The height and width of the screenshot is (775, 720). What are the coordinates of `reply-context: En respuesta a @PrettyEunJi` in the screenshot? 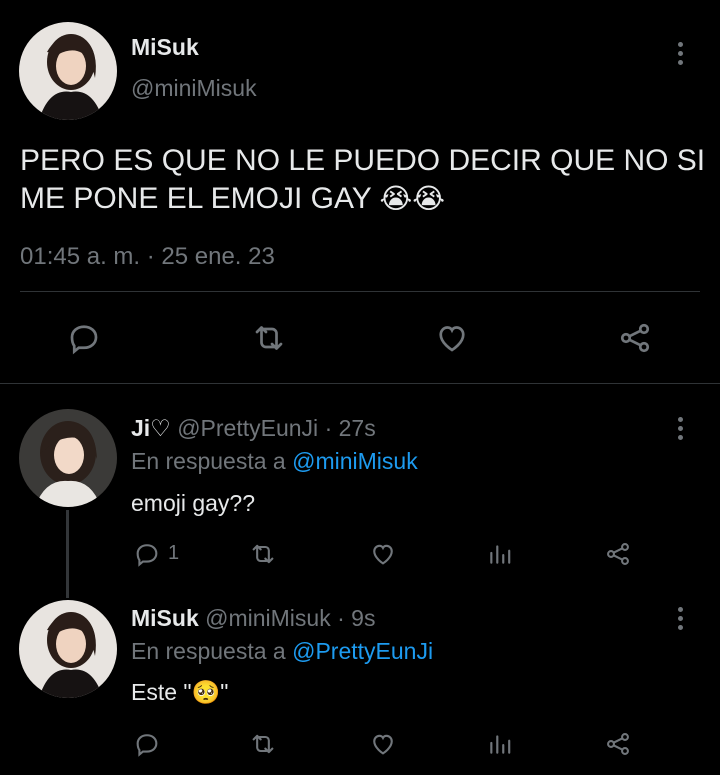 It's located at (282, 651).